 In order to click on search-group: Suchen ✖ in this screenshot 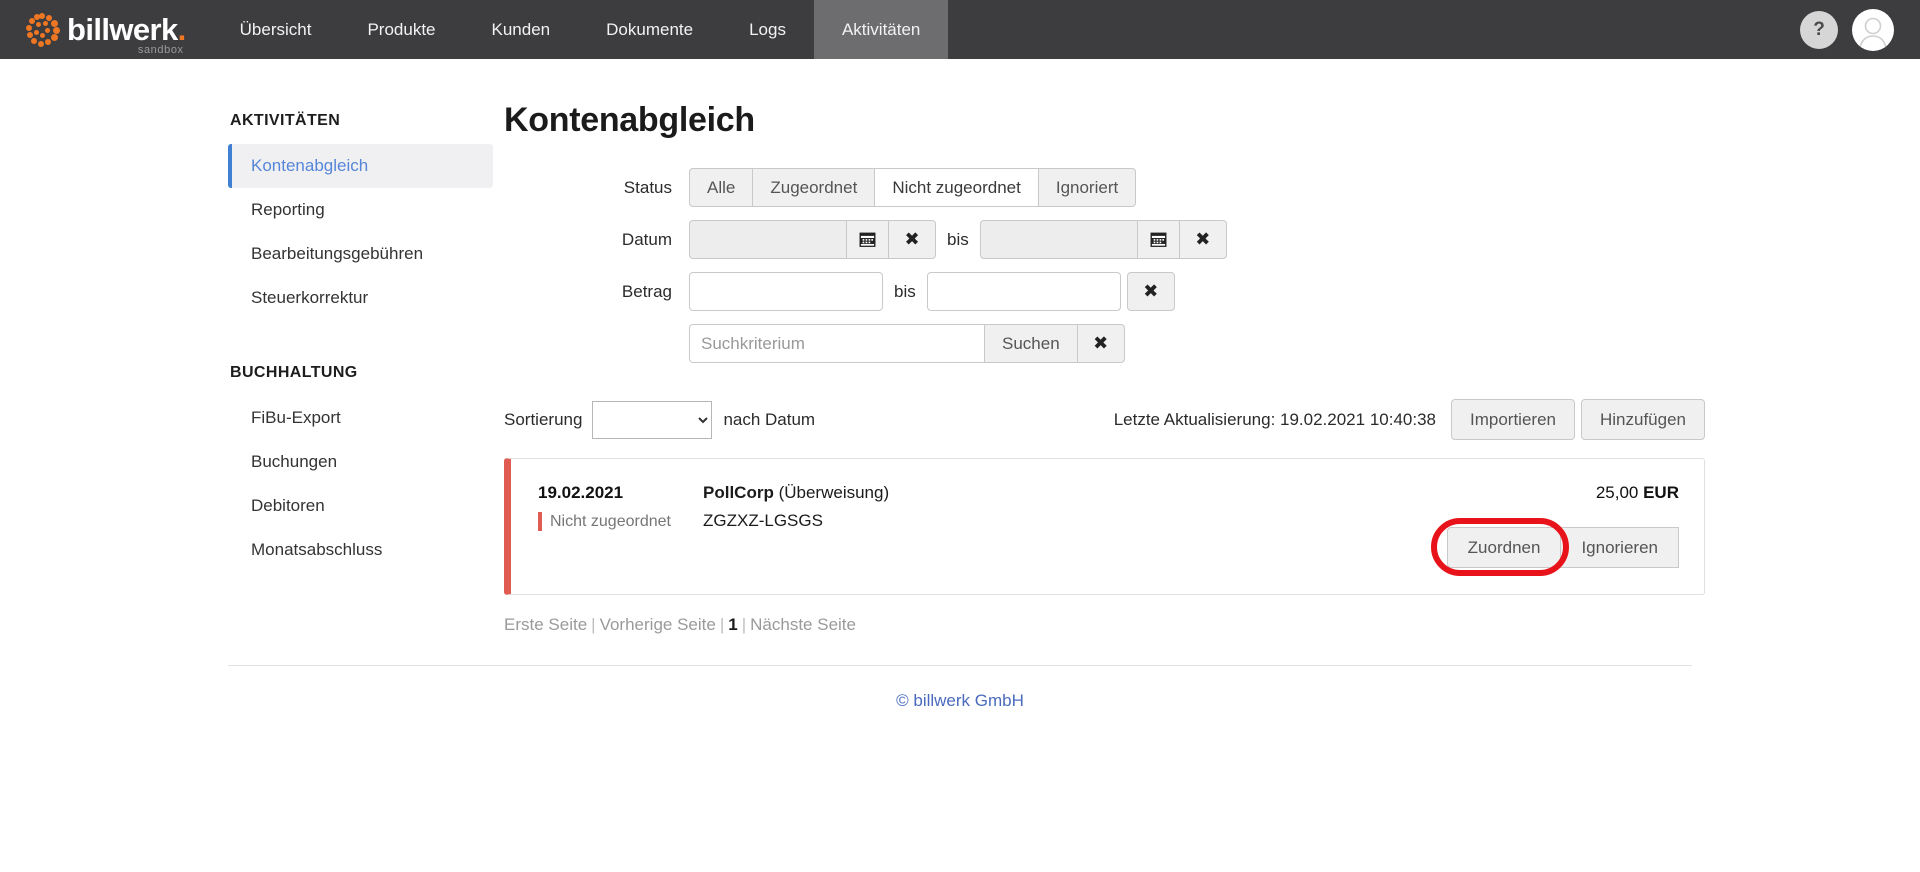, I will do `click(907, 343)`.